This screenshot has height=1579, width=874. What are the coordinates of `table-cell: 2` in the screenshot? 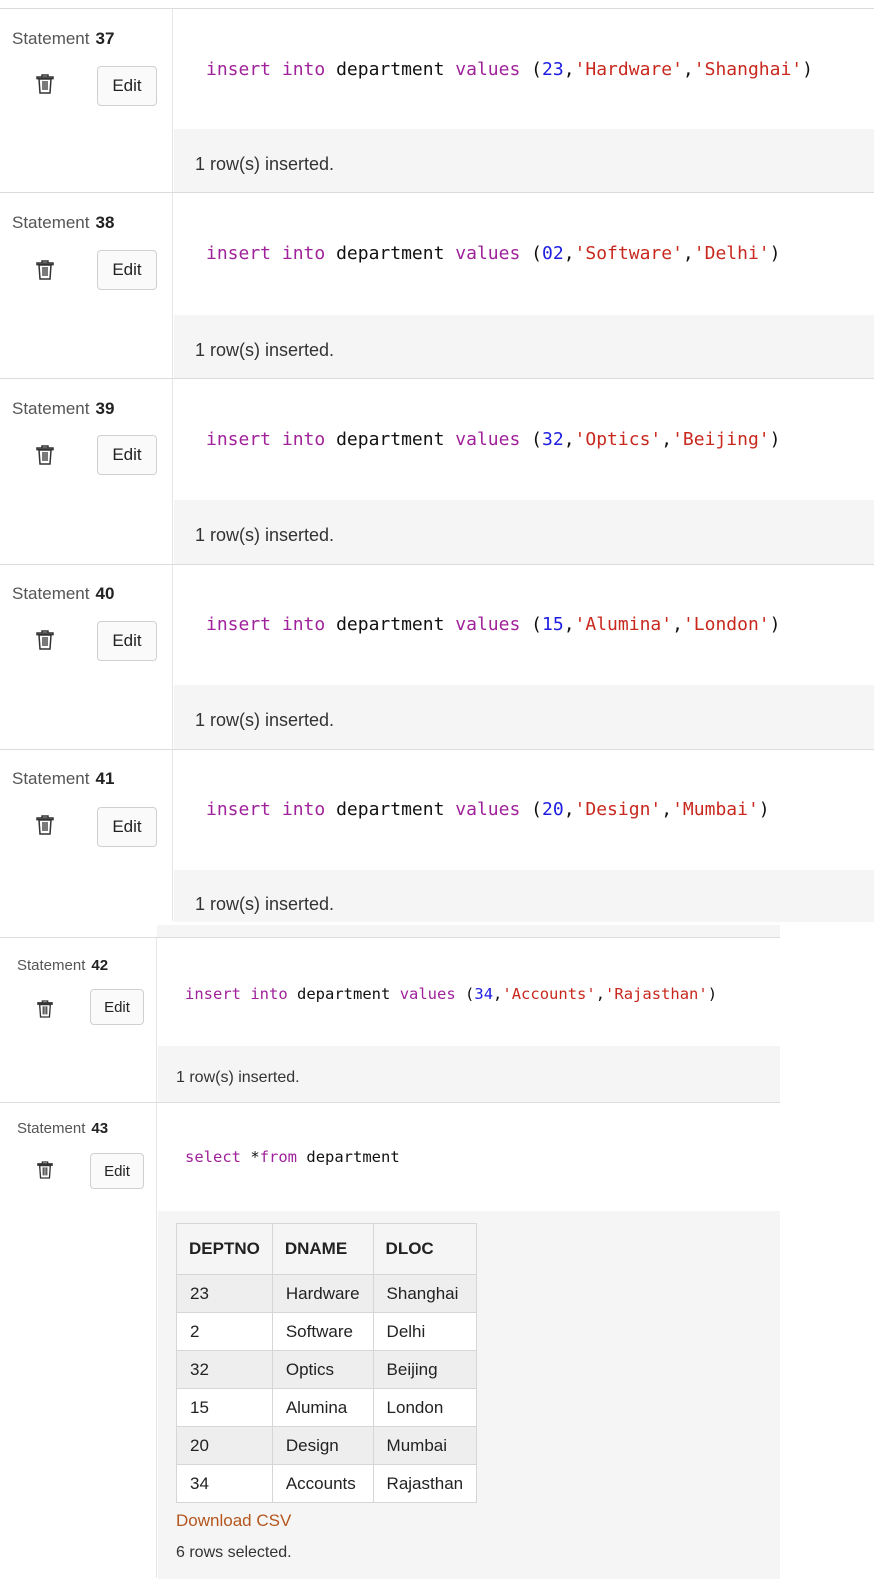 It's located at (224, 1331).